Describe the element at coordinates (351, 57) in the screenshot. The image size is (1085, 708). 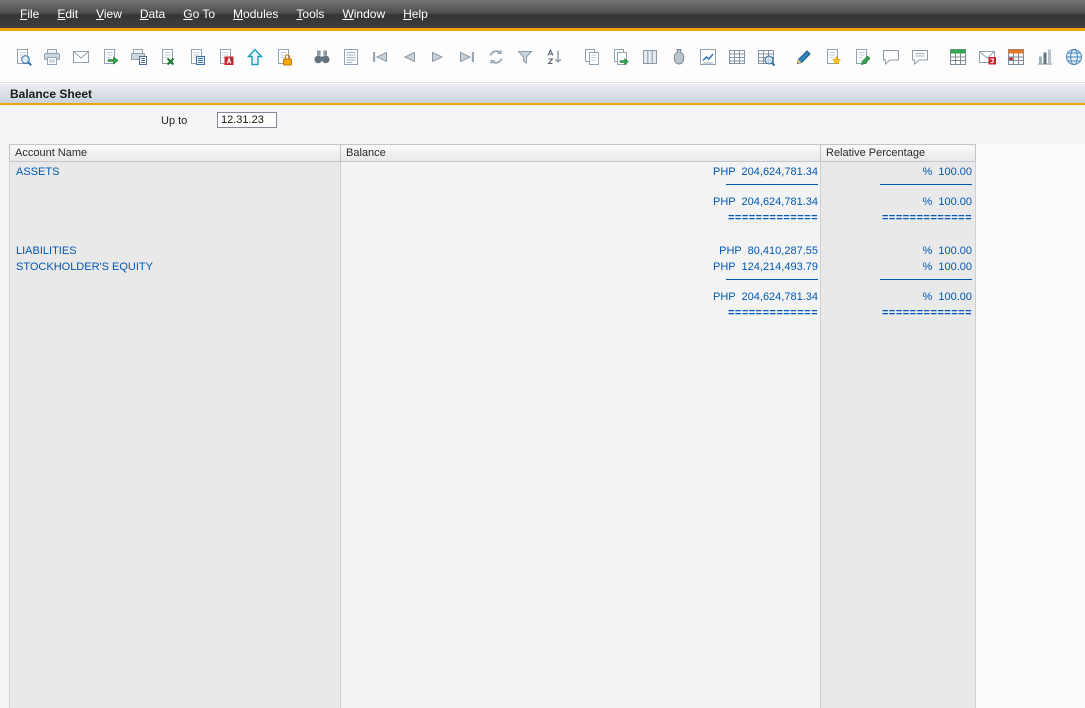
I see `report-list-icon` at that location.